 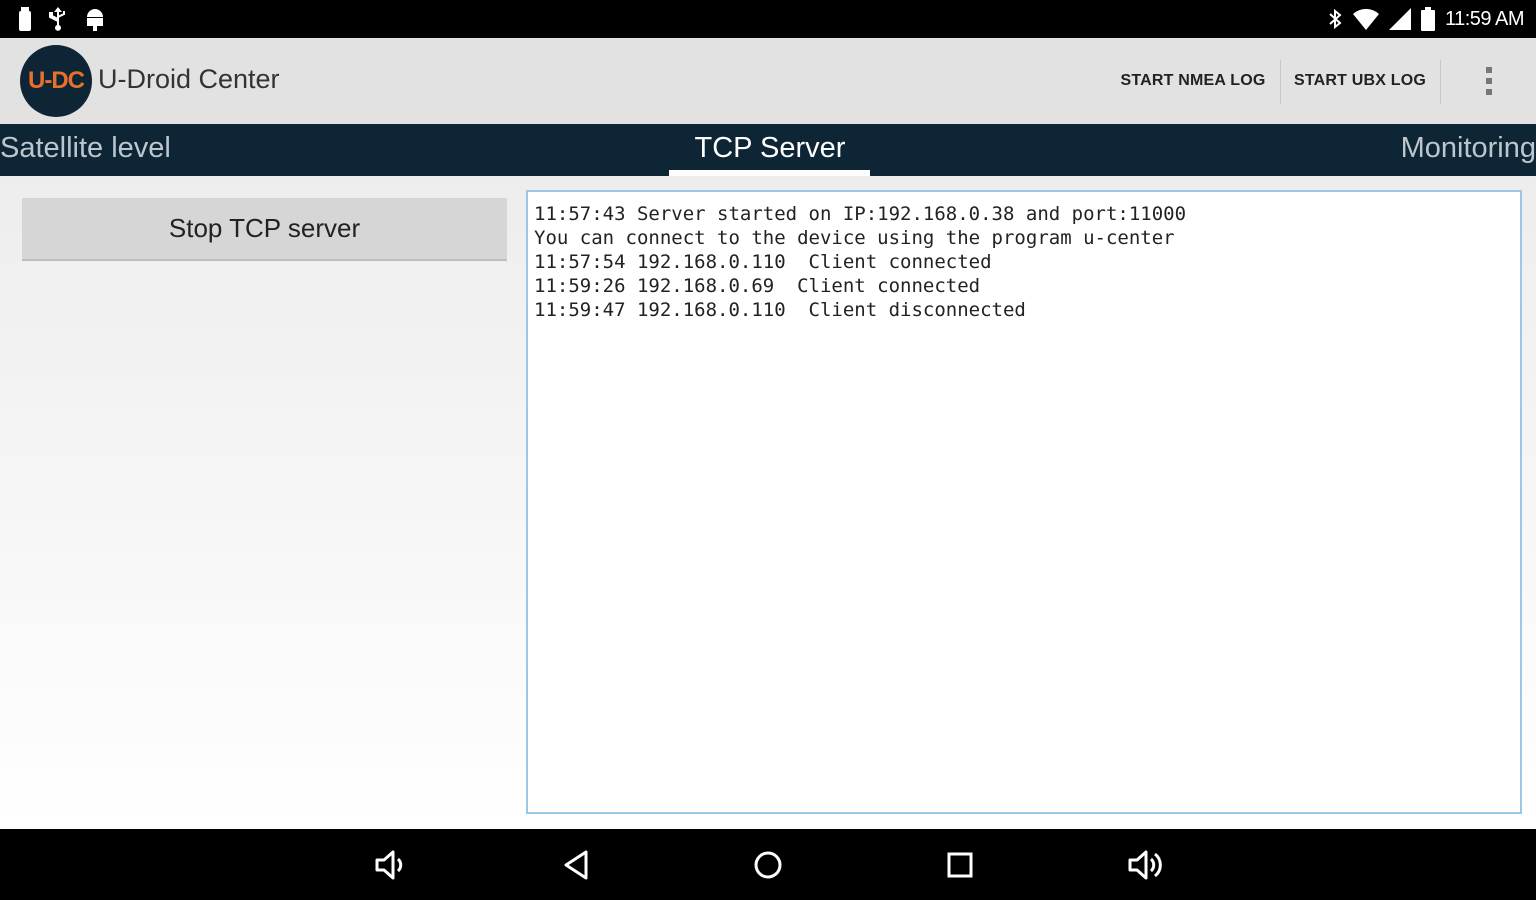 What do you see at coordinates (960, 865) in the screenshot?
I see `recents-icon` at bounding box center [960, 865].